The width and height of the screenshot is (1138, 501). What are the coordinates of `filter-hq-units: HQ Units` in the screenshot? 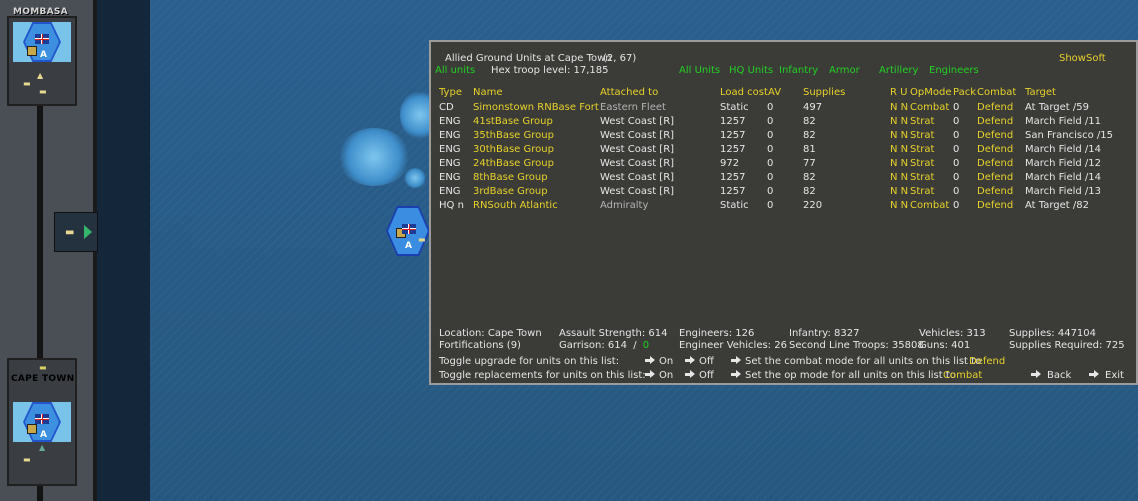 It's located at (751, 71).